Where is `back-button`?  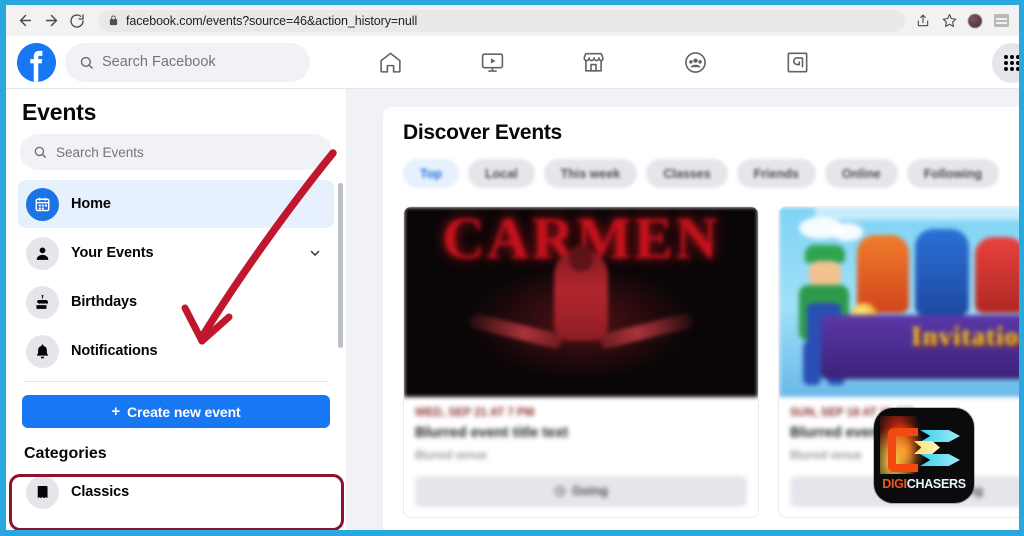 back-button is located at coordinates (25, 21).